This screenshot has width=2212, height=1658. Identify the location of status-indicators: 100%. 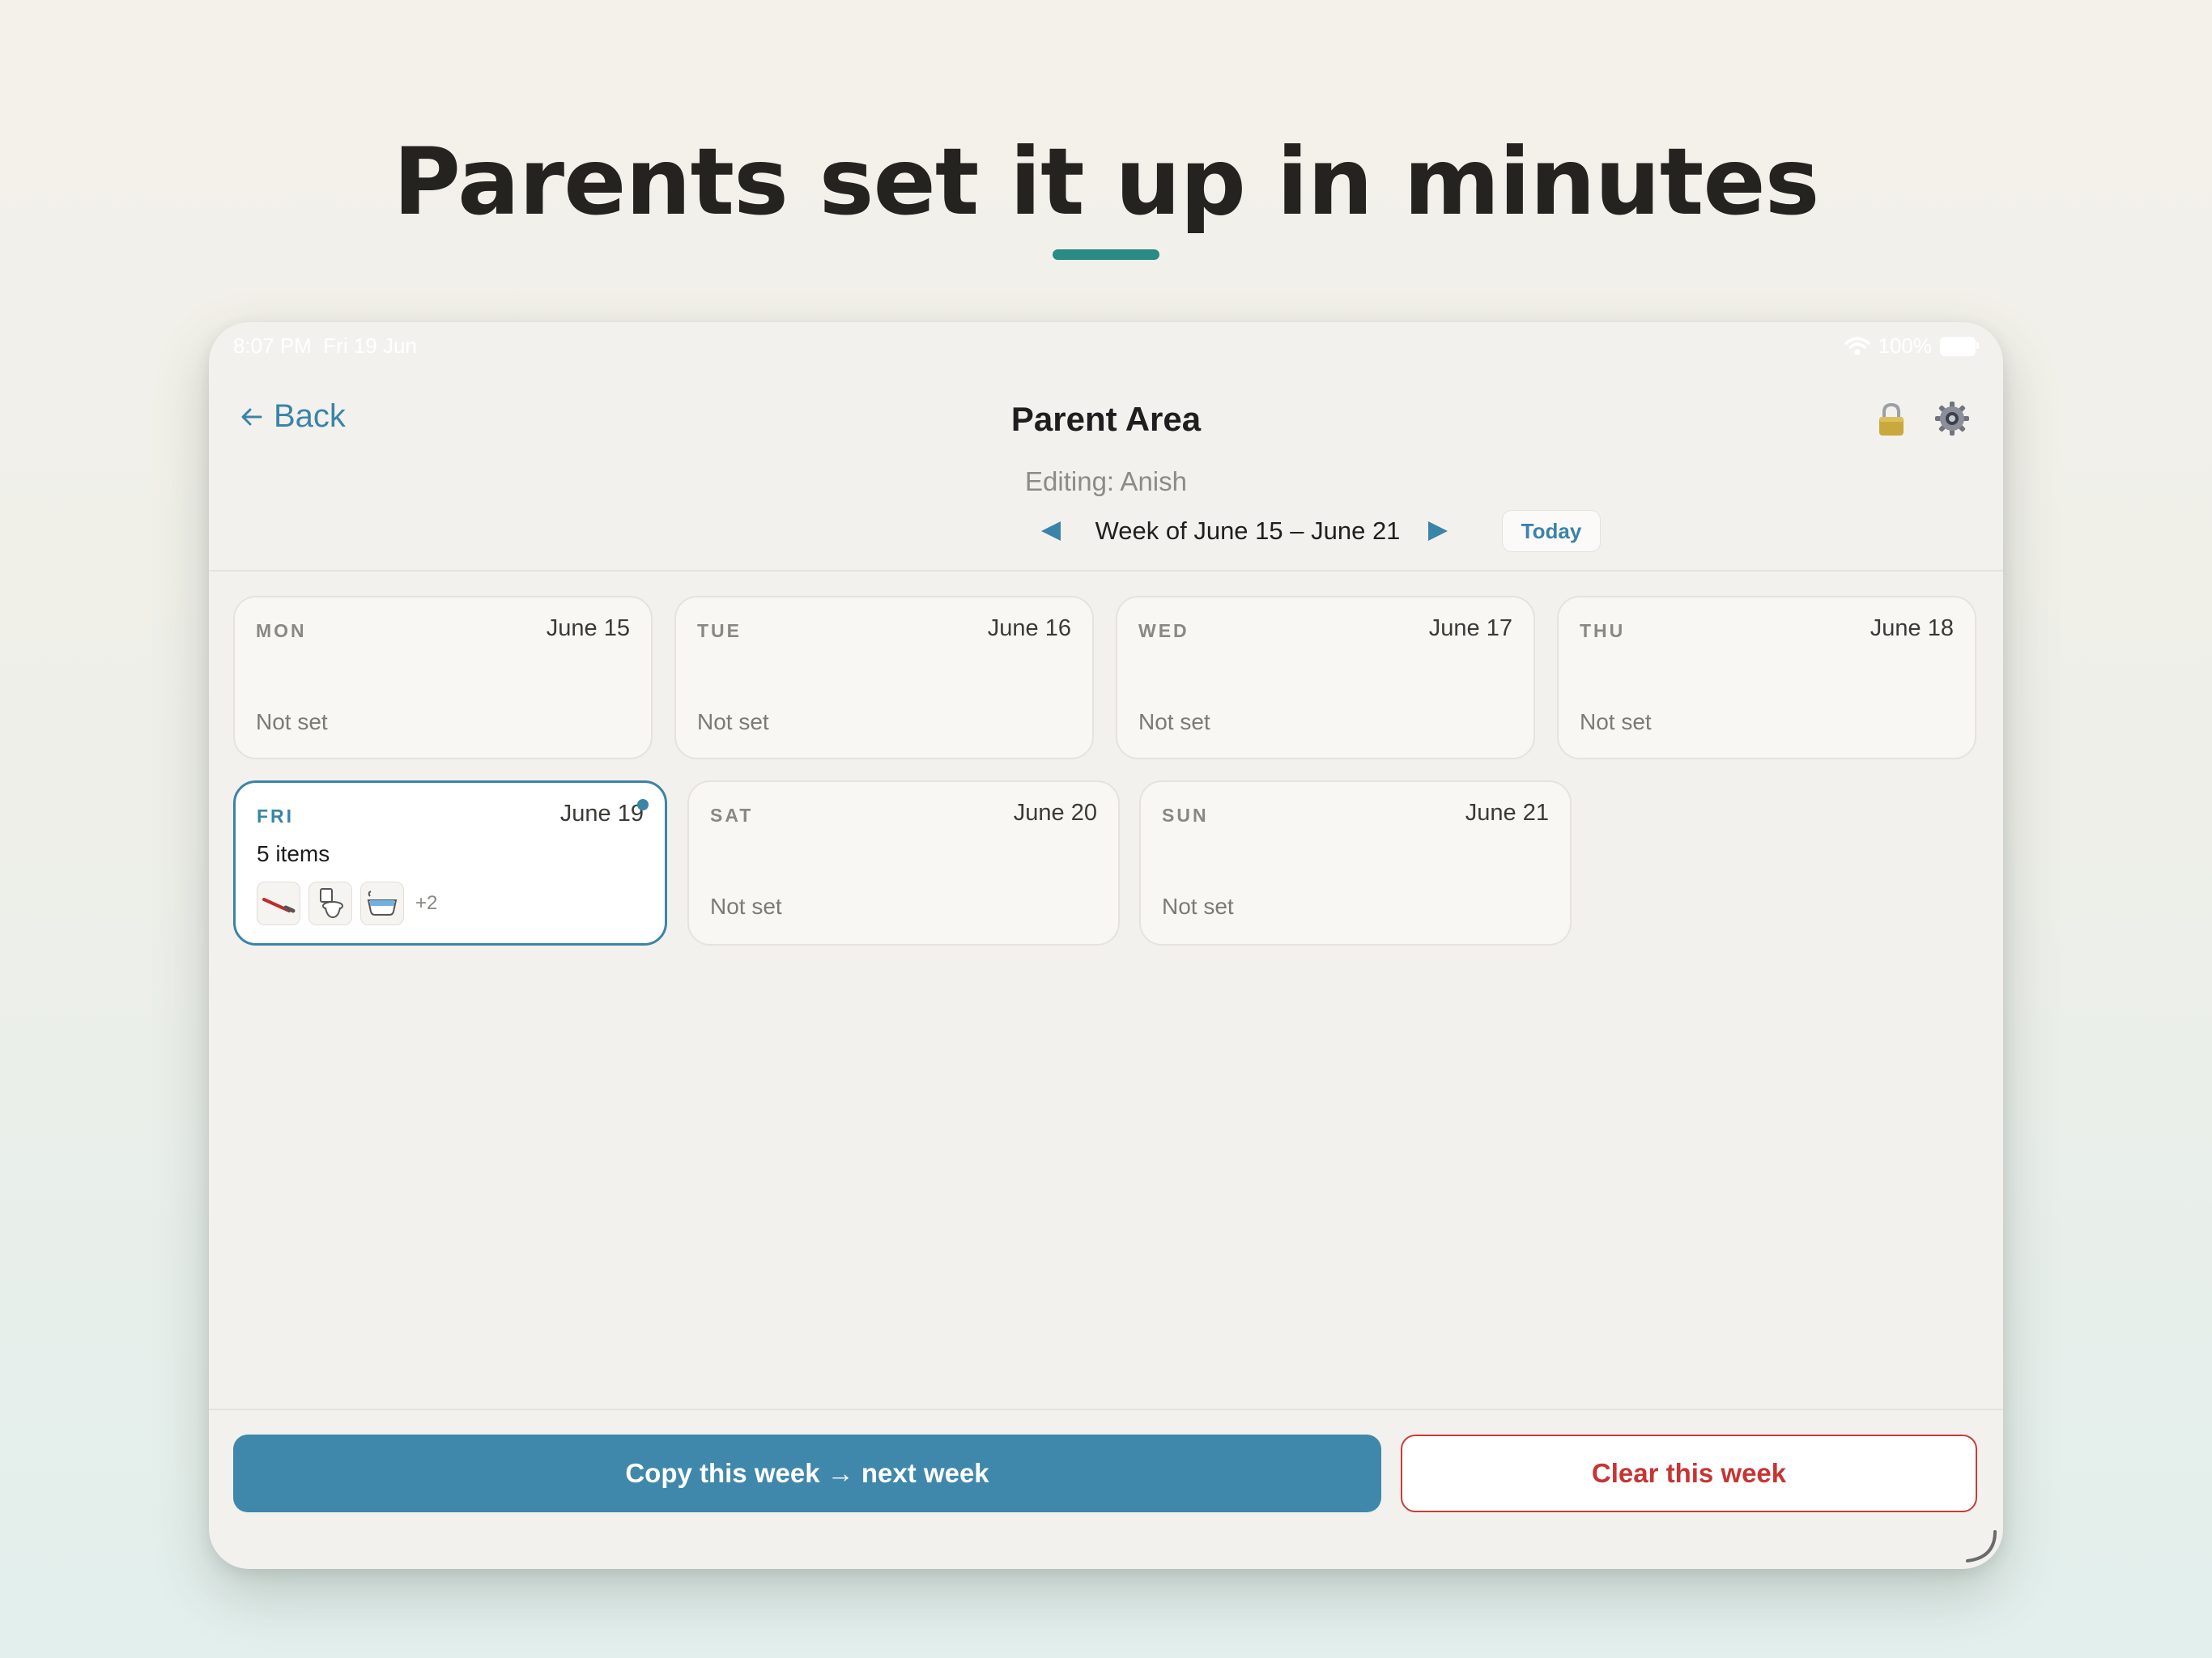
(1912, 346).